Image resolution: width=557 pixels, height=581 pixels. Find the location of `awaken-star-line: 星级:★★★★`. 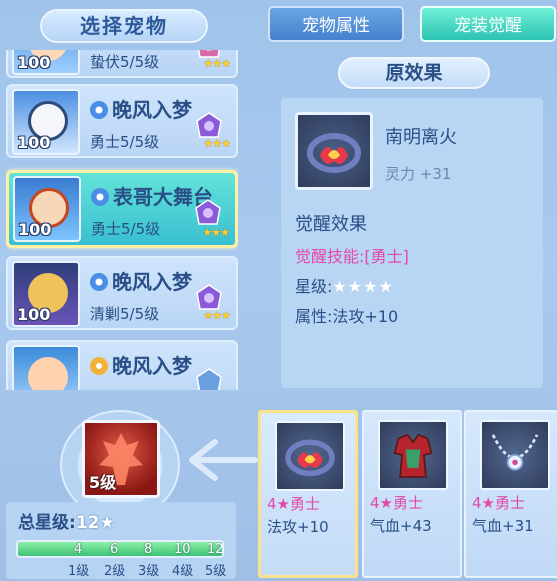

awaken-star-line: 星级:★★★★ is located at coordinates (344, 286).